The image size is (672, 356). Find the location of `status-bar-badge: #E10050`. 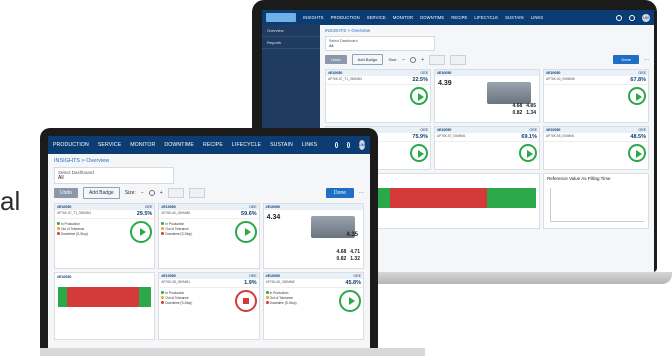

status-bar-badge: #E10050 is located at coordinates (105, 306).